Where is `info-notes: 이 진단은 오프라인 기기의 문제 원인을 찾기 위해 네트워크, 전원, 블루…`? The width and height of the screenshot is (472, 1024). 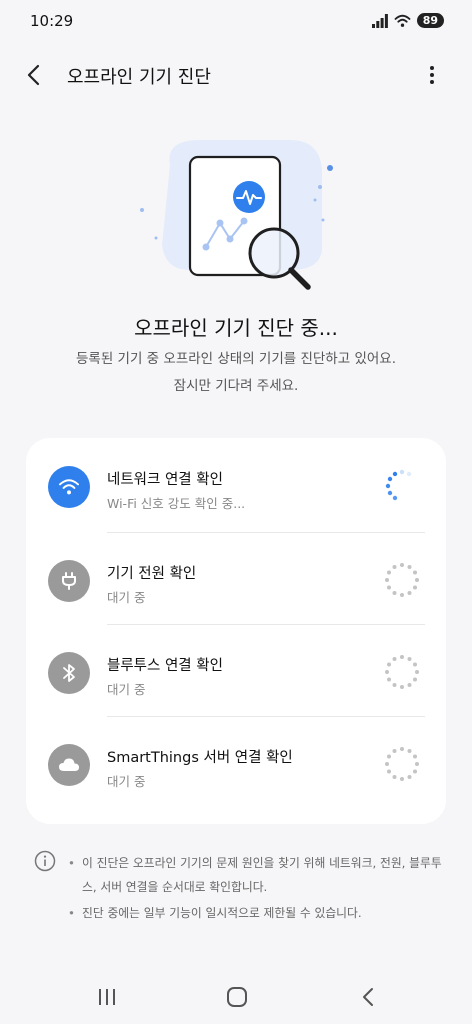 info-notes: 이 진단은 오프라인 기기의 문제 원인을 찾기 위해 네트워크, 전원, 블루… is located at coordinates (258, 889).